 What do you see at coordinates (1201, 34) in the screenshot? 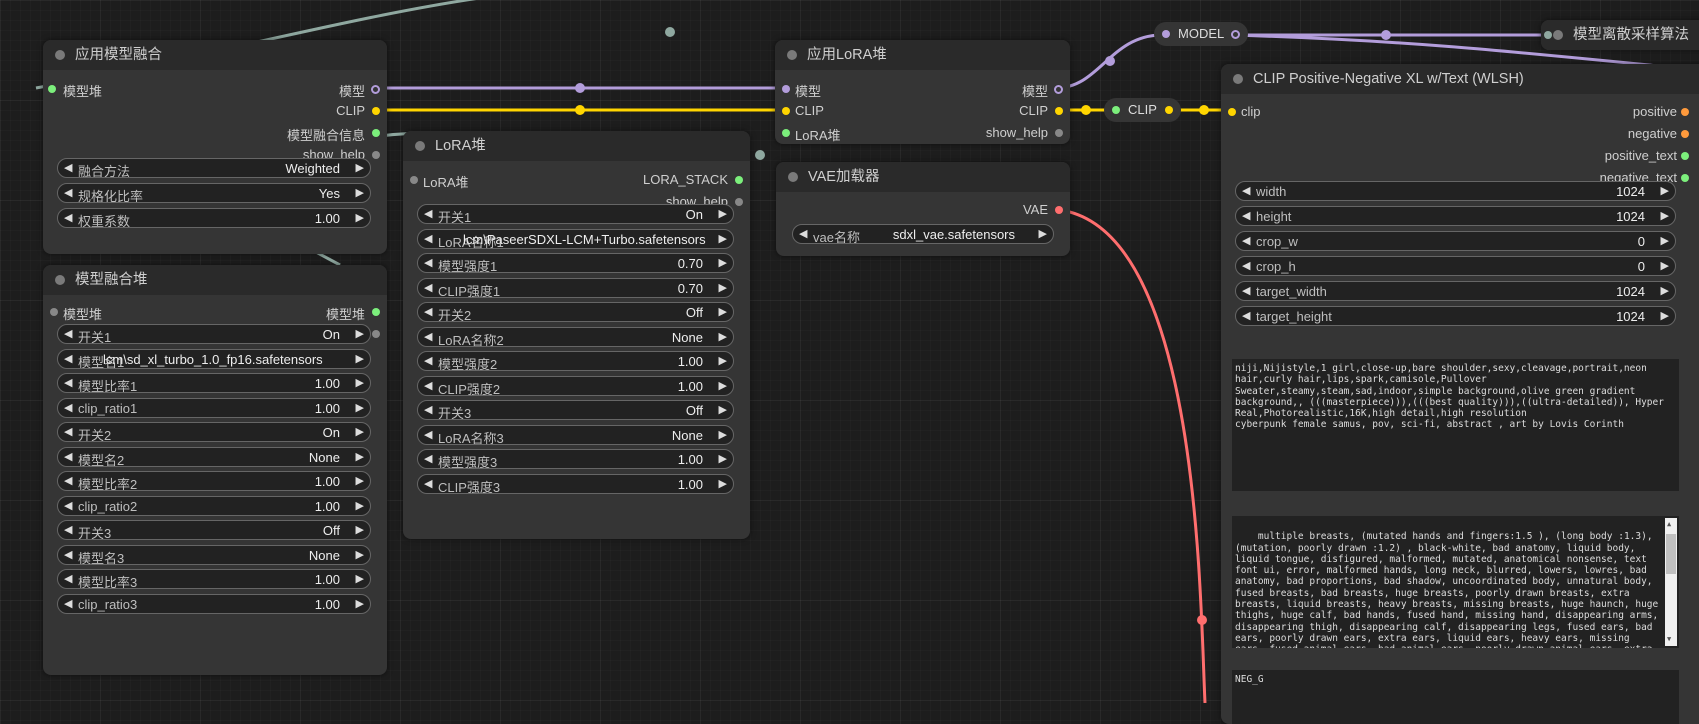
I see `reroute-model: MODEL` at bounding box center [1201, 34].